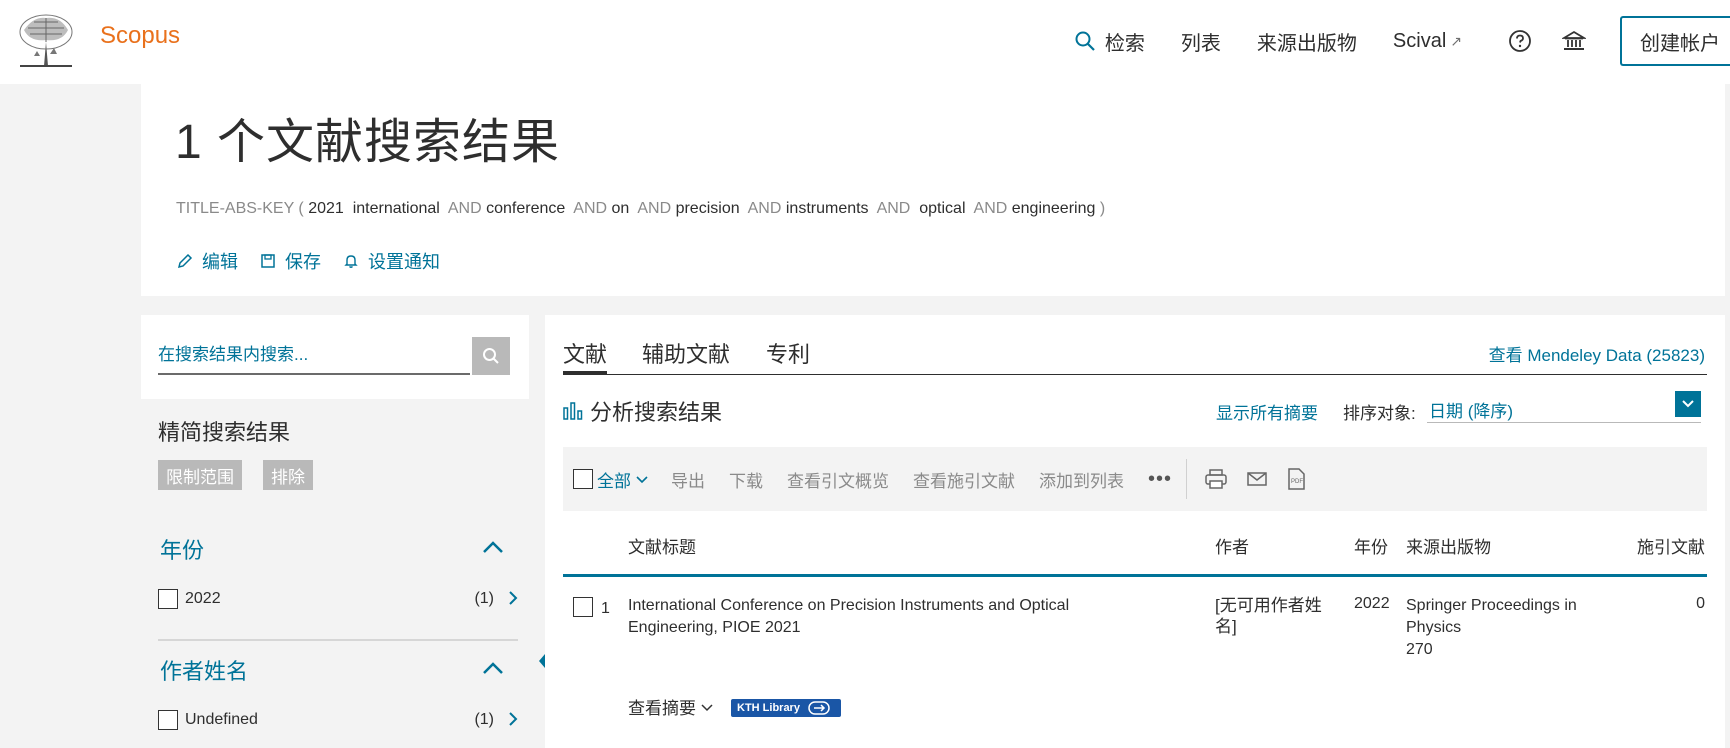 This screenshot has height=748, width=1730. I want to click on create-account-button: 创建帐户, so click(1675, 41).